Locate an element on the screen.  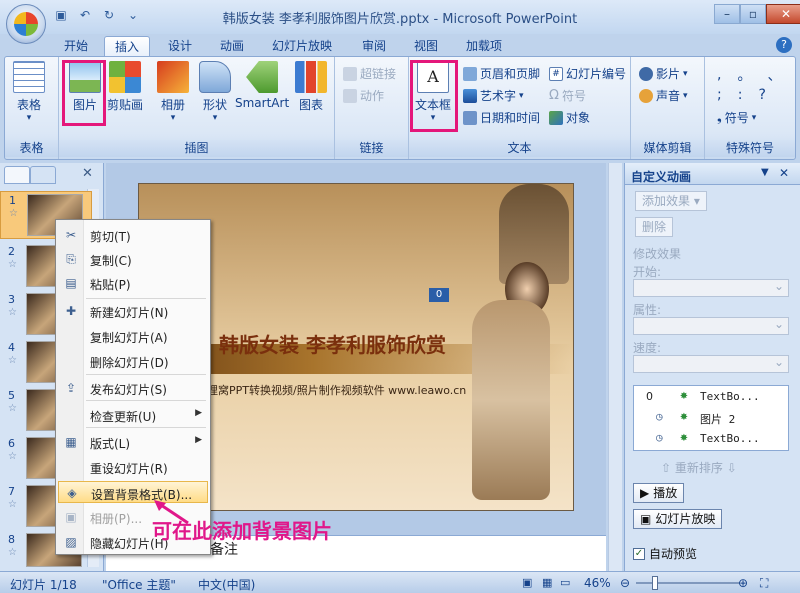
clipart-button: 剪贴画 is located at coordinates (125, 87).